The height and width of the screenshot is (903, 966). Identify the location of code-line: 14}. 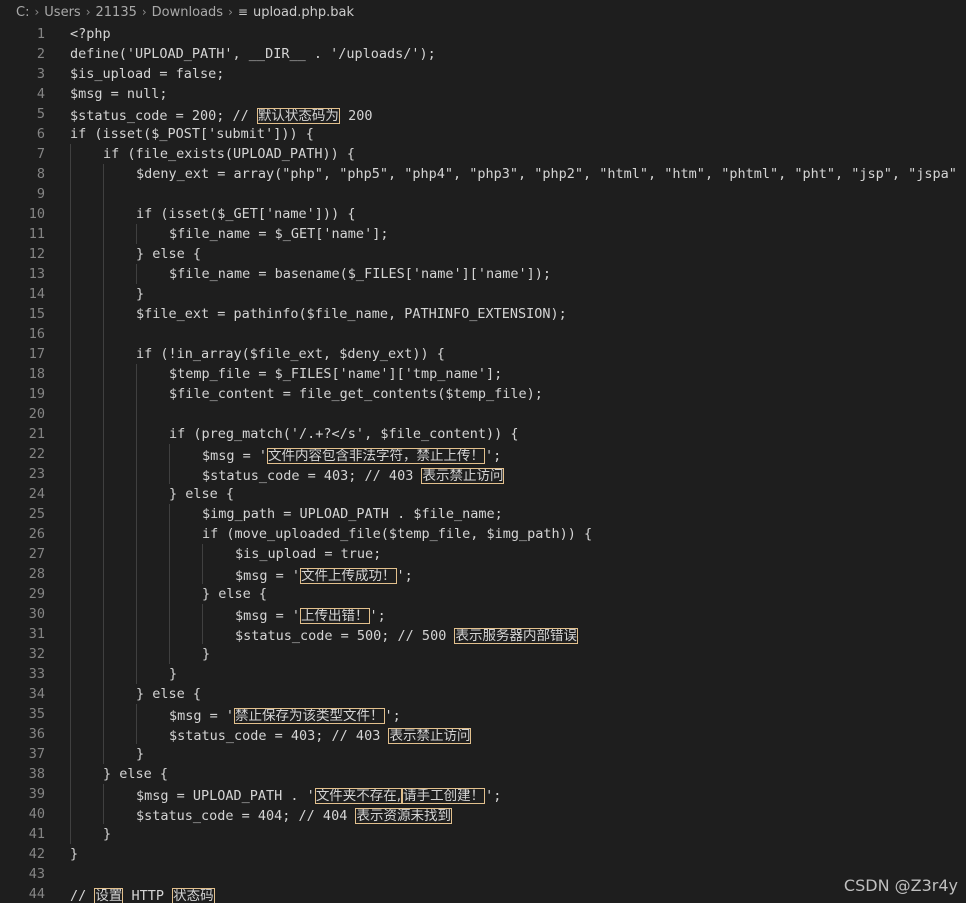
(483, 294).